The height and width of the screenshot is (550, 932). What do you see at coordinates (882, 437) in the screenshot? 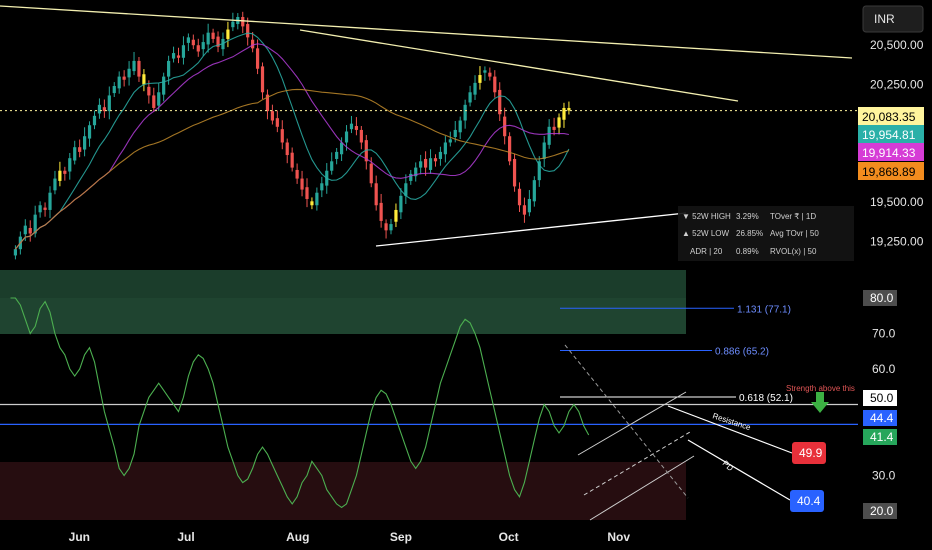
I see `oscillator-tag-label: 41.4` at bounding box center [882, 437].